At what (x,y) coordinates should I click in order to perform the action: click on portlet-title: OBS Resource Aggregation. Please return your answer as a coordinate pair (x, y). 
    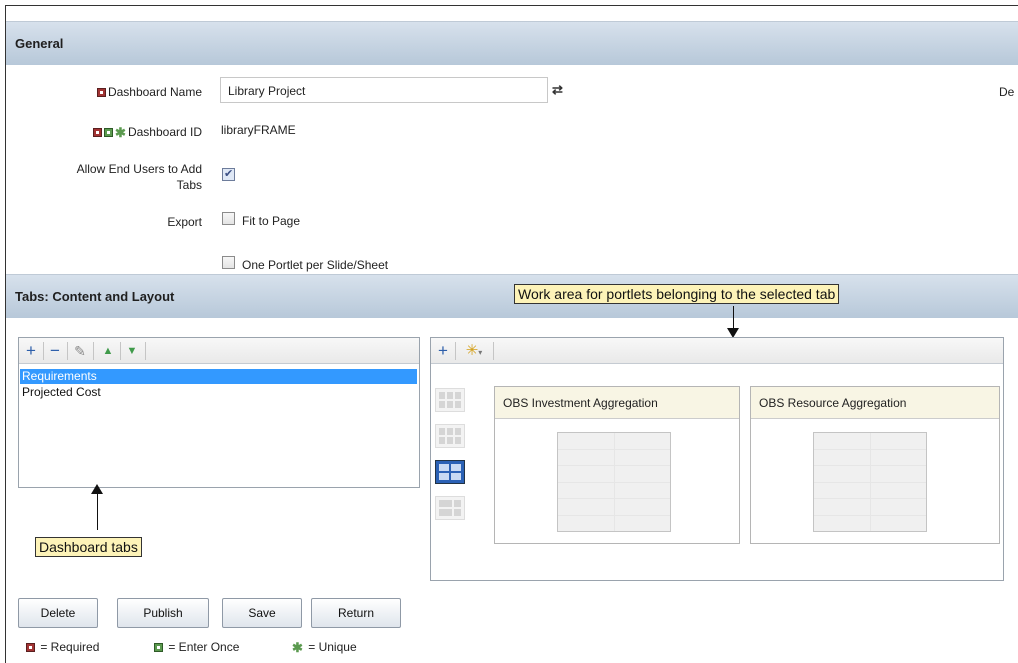
    Looking at the image, I should click on (875, 403).